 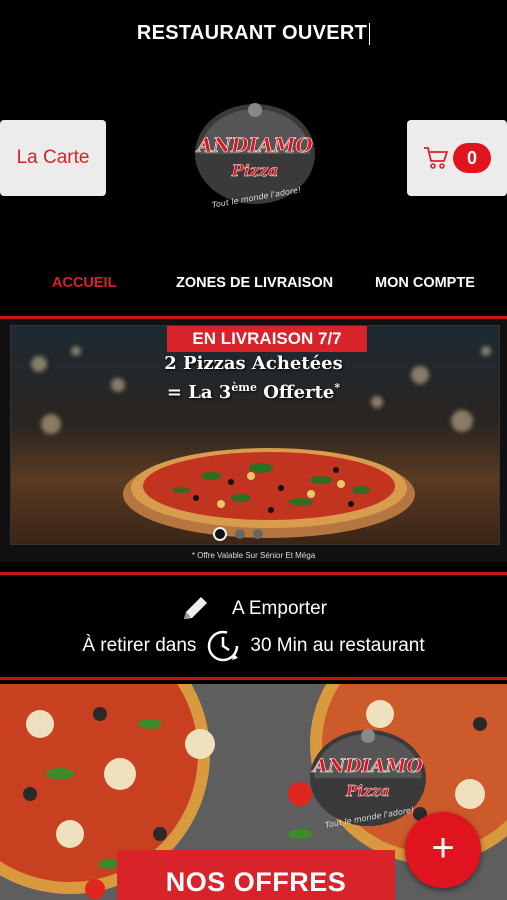 I want to click on menu-button: La Carte, so click(x=53, y=158).